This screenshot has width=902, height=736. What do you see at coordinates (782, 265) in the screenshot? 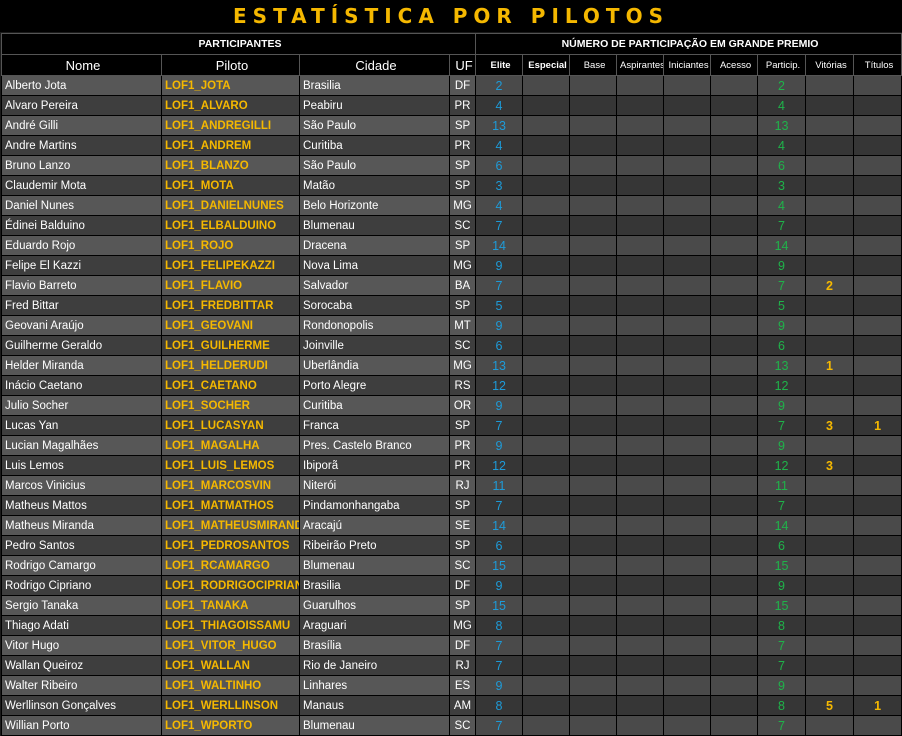
I see `cell-particip: 9` at bounding box center [782, 265].